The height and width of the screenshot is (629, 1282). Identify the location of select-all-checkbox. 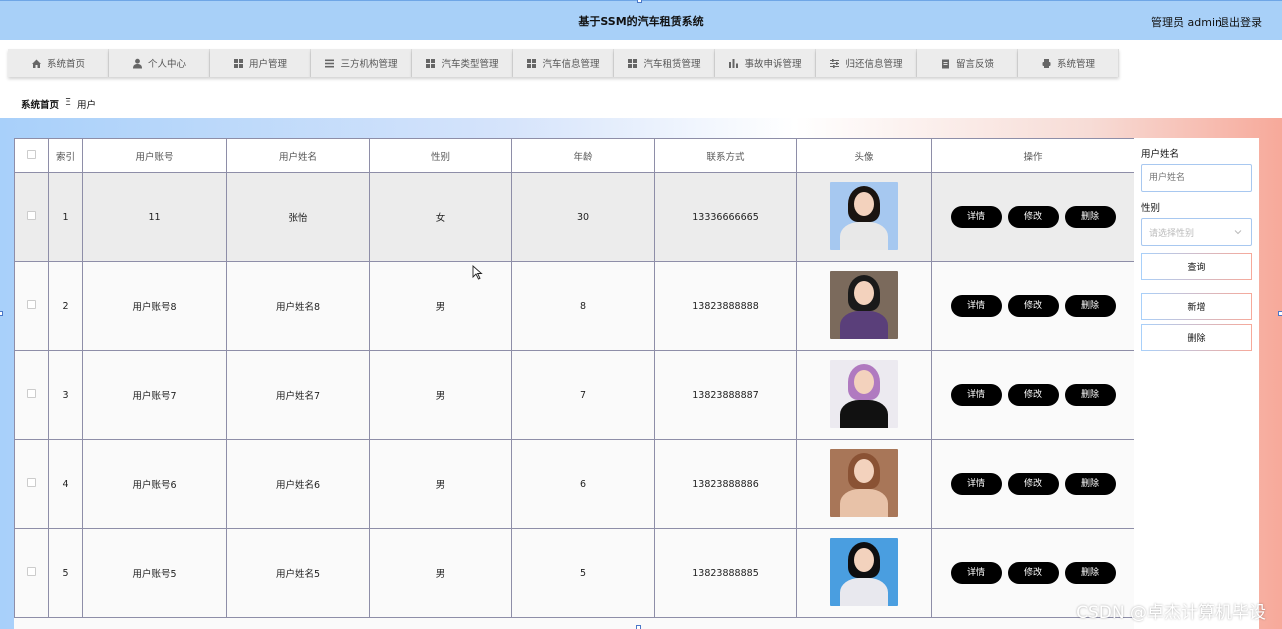
(31, 154).